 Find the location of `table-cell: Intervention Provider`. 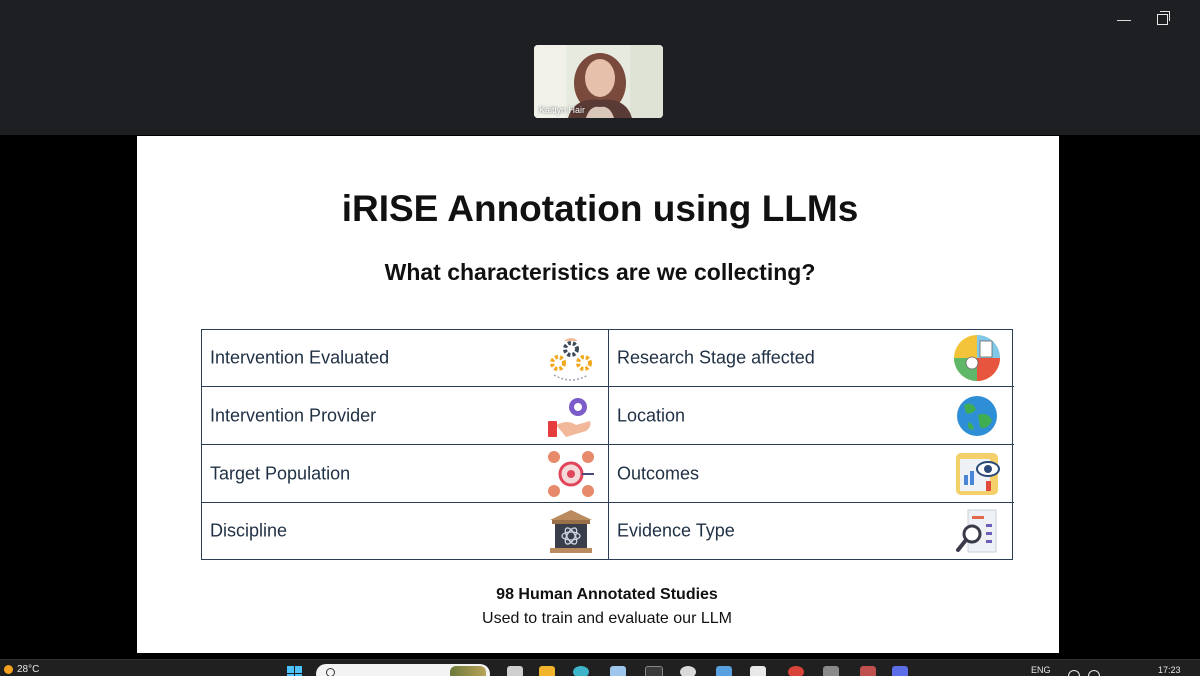

table-cell: Intervention Provider is located at coordinates (405, 416).